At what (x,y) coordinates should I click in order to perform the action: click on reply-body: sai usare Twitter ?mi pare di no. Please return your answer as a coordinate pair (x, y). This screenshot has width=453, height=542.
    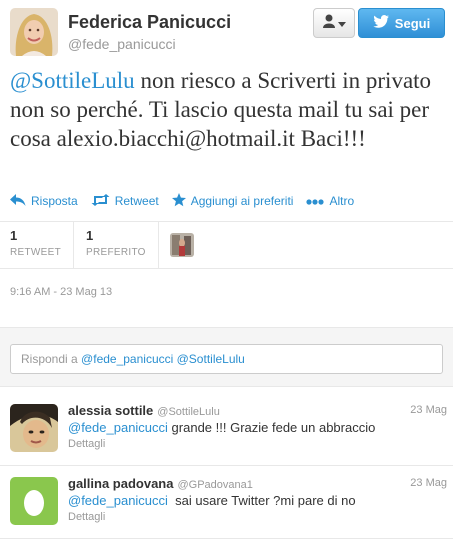
    Looking at the image, I should click on (261, 500).